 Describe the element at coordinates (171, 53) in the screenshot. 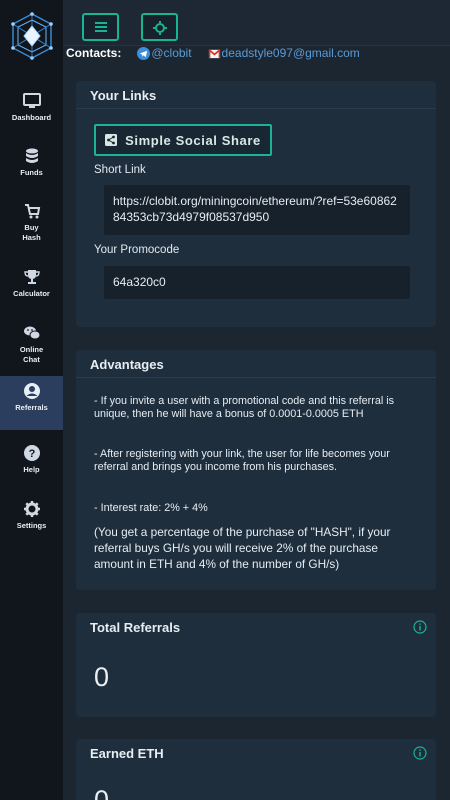

I see `telegram-handle: @clobit` at that location.